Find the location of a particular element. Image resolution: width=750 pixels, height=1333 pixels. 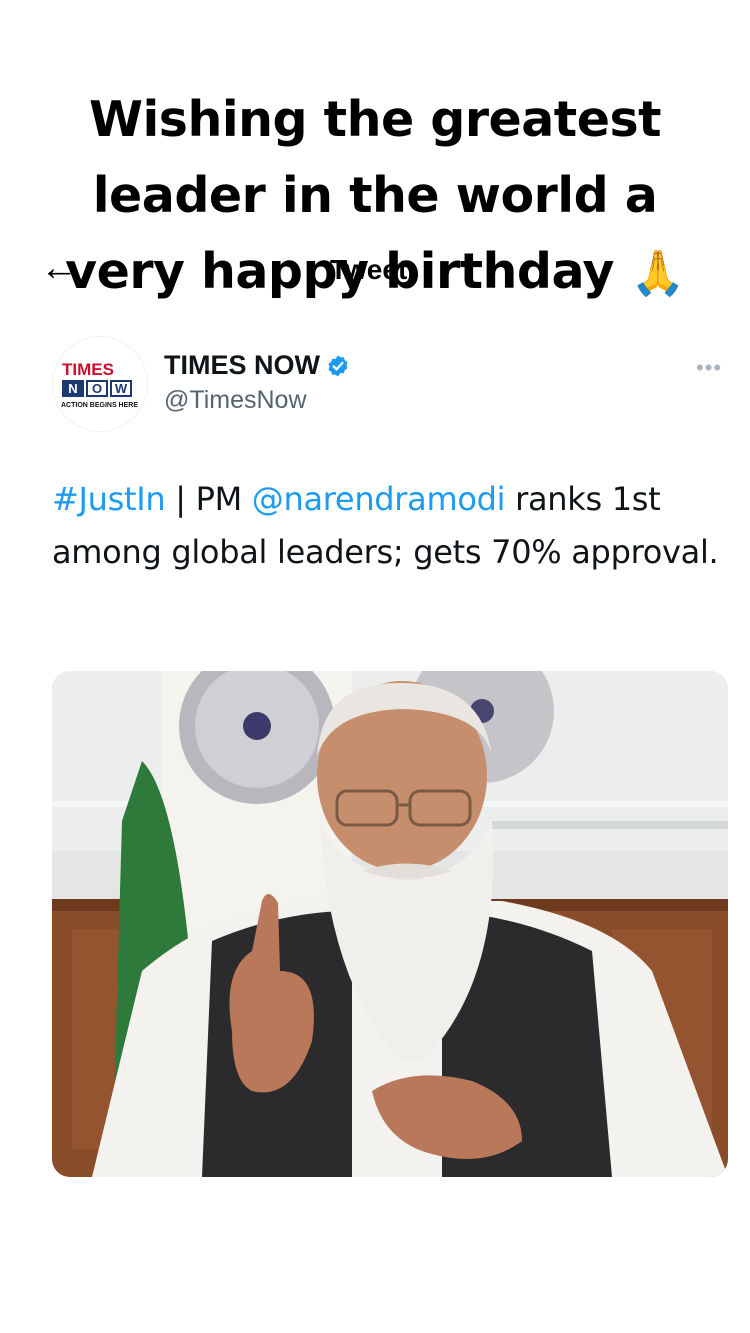

account-name: TIMES NOW is located at coordinates (257, 365).